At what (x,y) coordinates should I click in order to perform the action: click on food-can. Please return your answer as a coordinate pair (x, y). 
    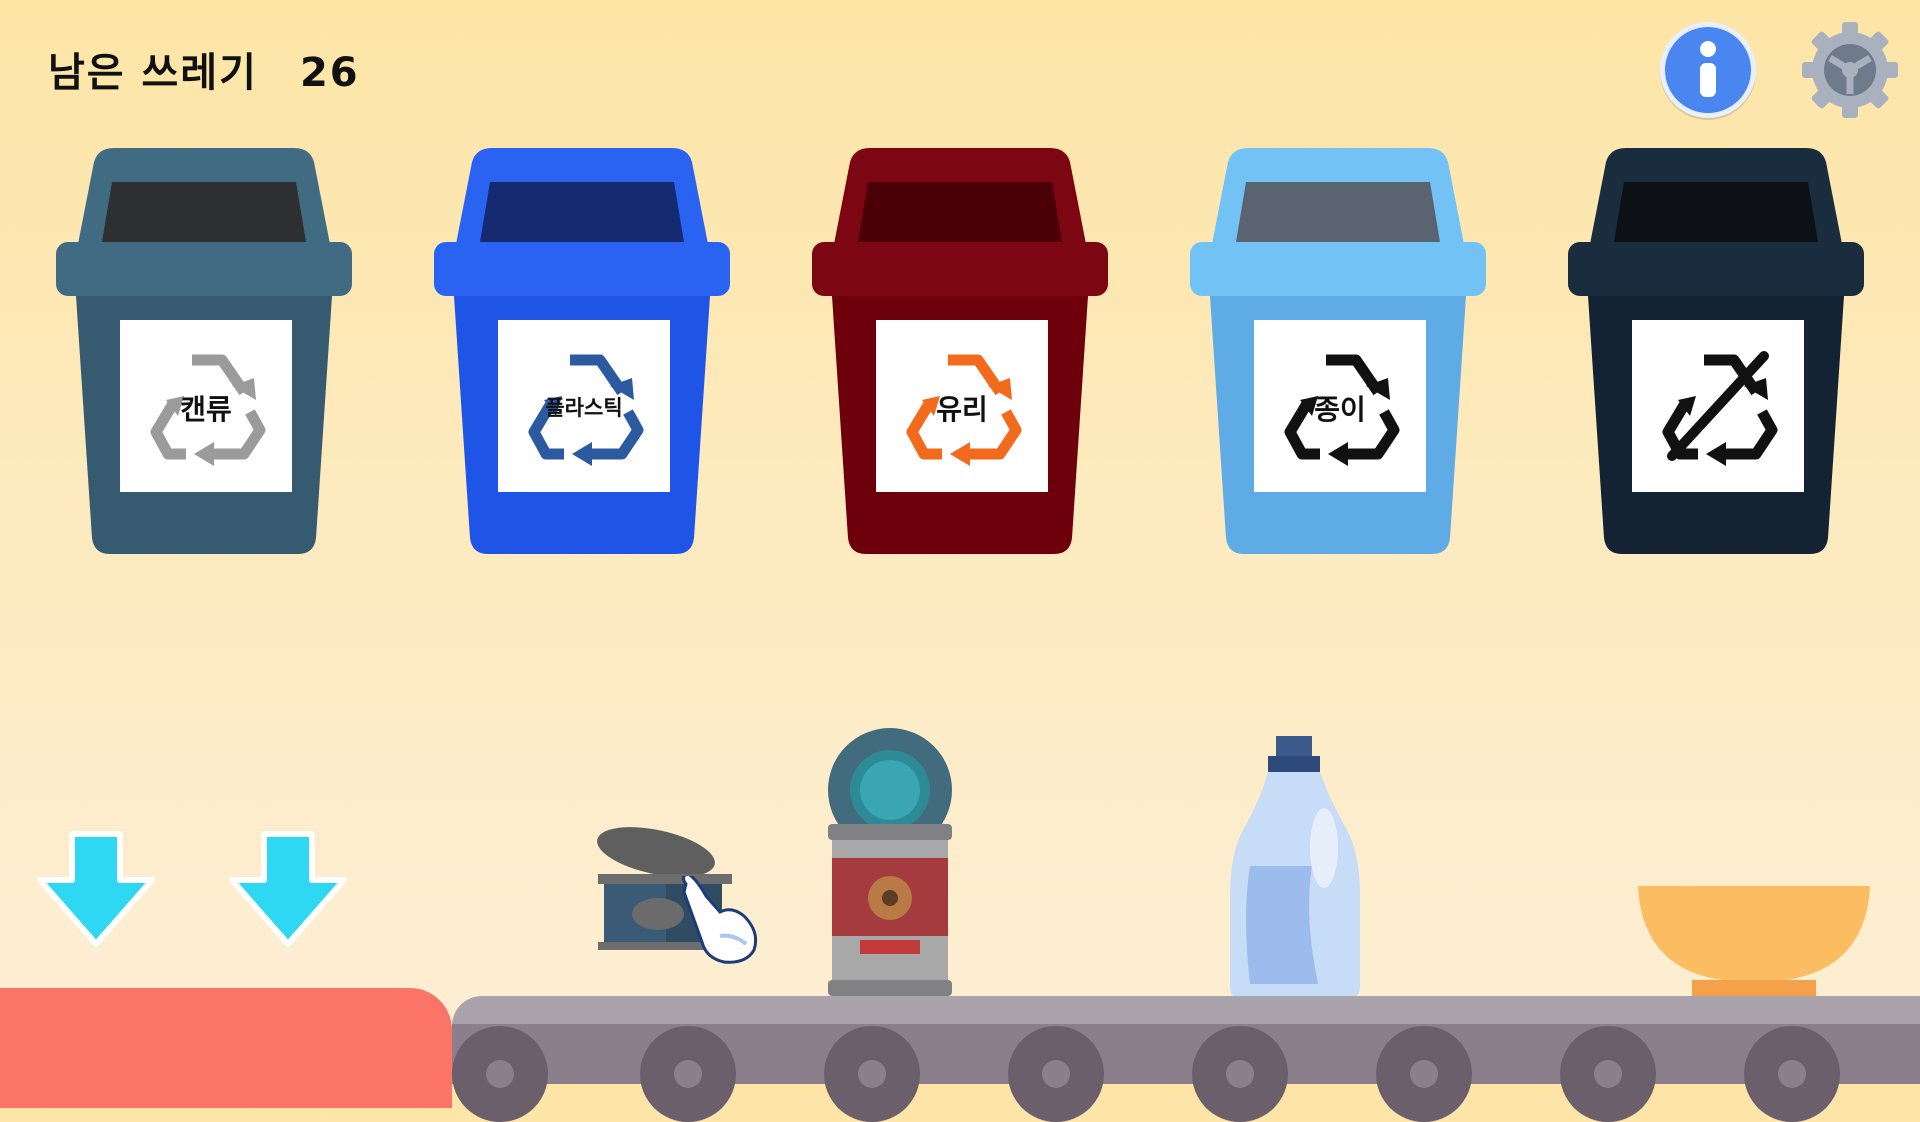
    Looking at the image, I should click on (890, 866).